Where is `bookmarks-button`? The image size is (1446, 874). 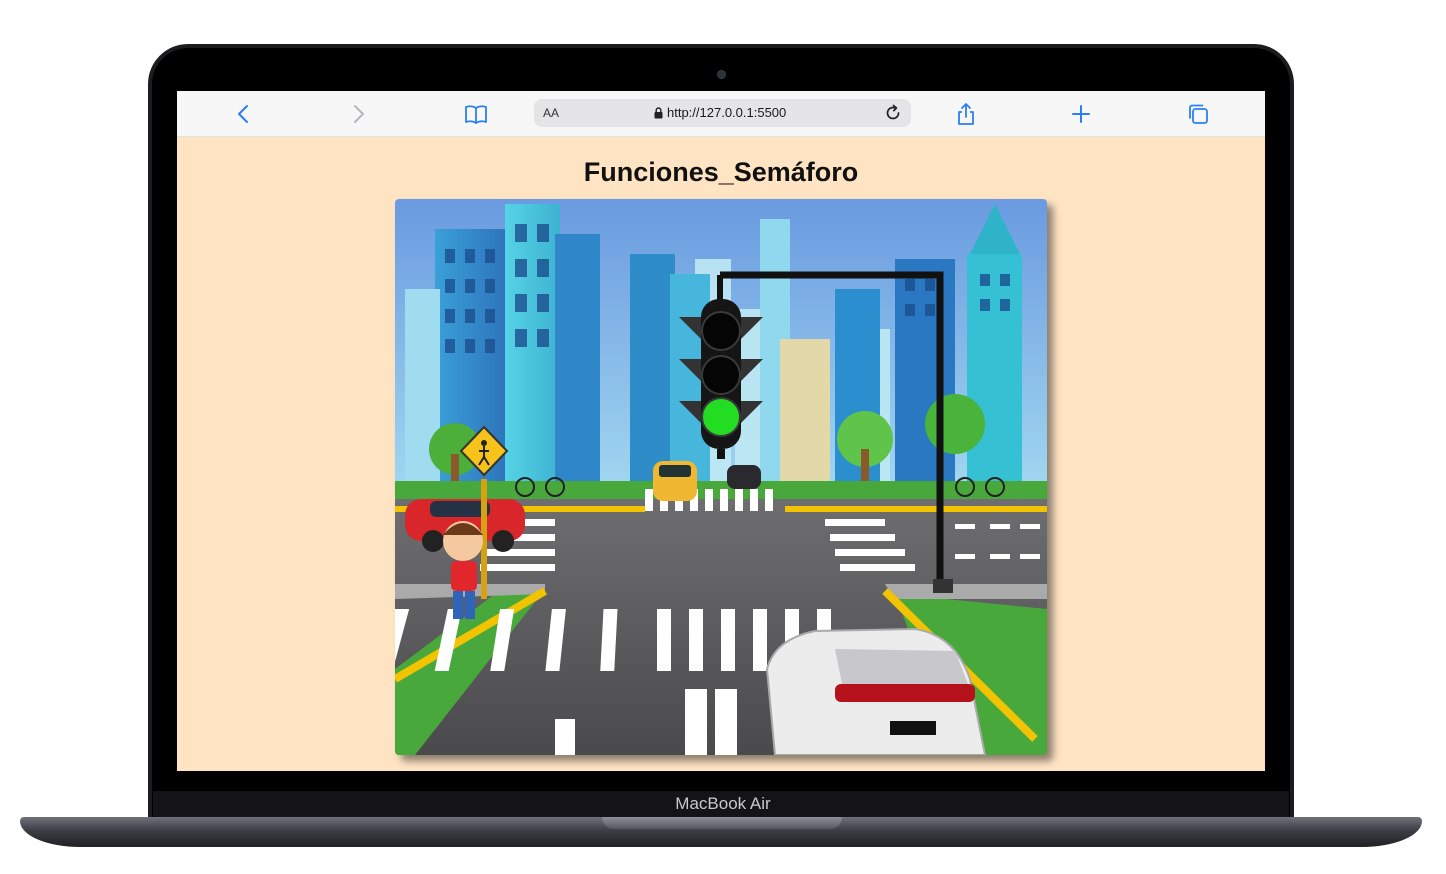
bookmarks-button is located at coordinates (476, 114).